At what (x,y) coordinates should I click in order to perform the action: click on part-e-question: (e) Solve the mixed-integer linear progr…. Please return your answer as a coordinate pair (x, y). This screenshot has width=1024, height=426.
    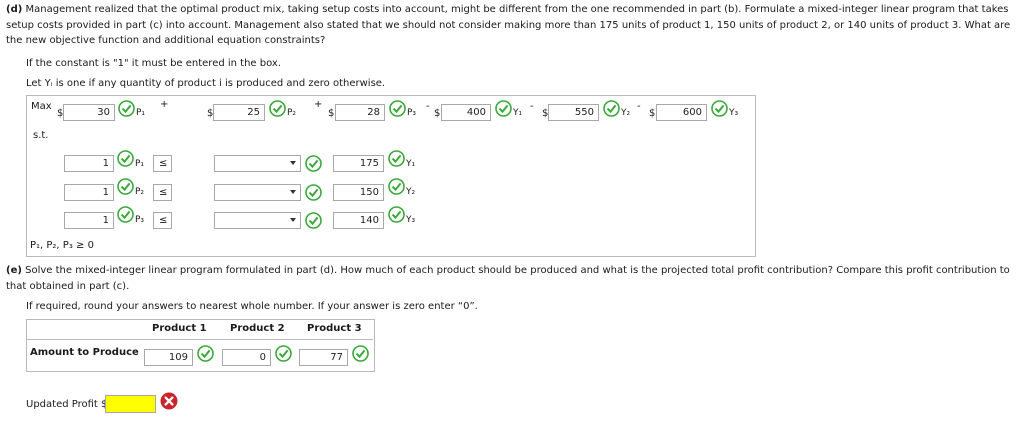
    Looking at the image, I should click on (512, 278).